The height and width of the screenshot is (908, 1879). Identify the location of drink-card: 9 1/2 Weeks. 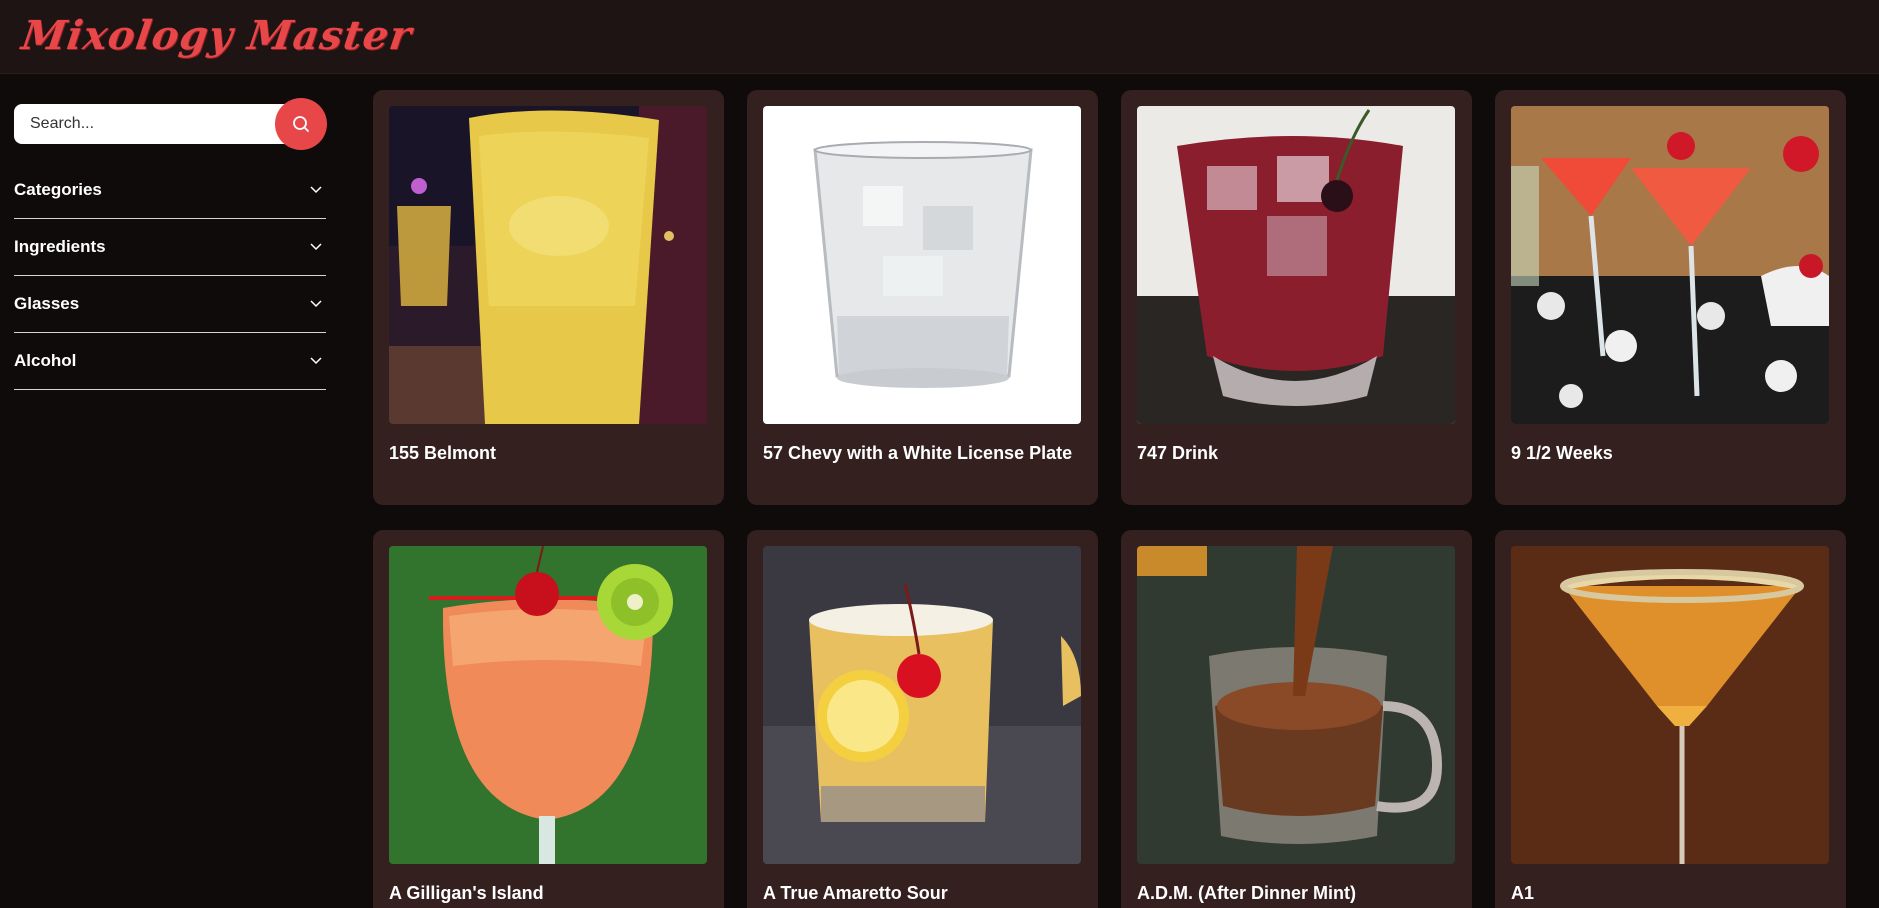
(1670, 297).